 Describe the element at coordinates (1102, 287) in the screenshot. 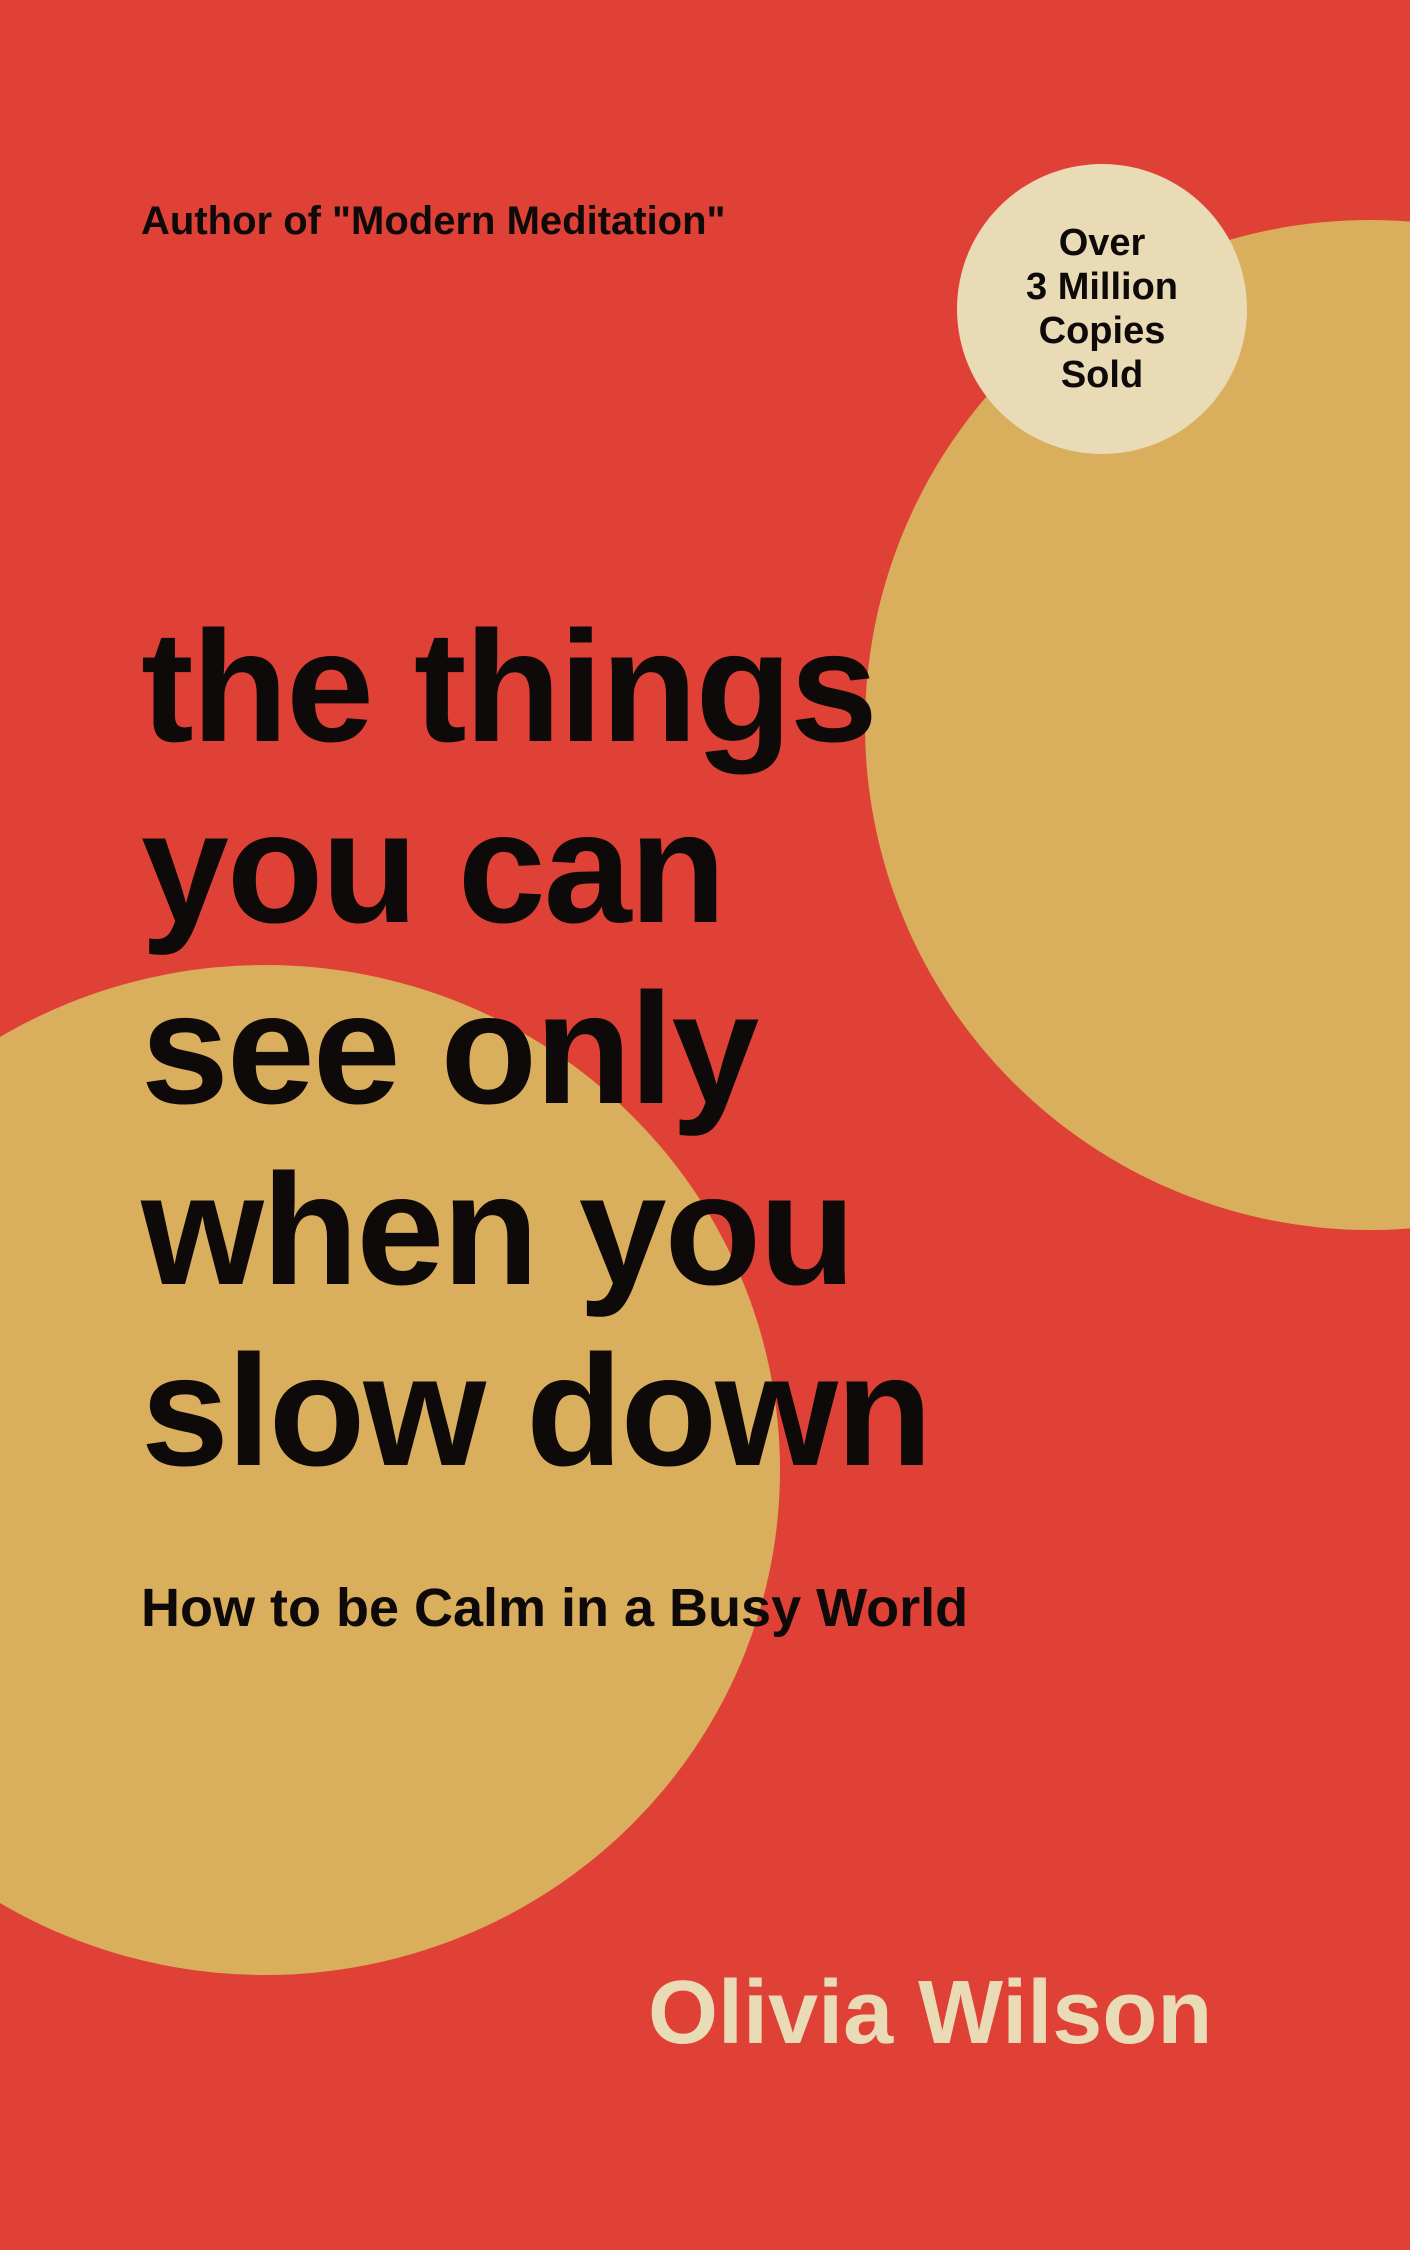

I see `badge-line-2: 3 Million` at that location.